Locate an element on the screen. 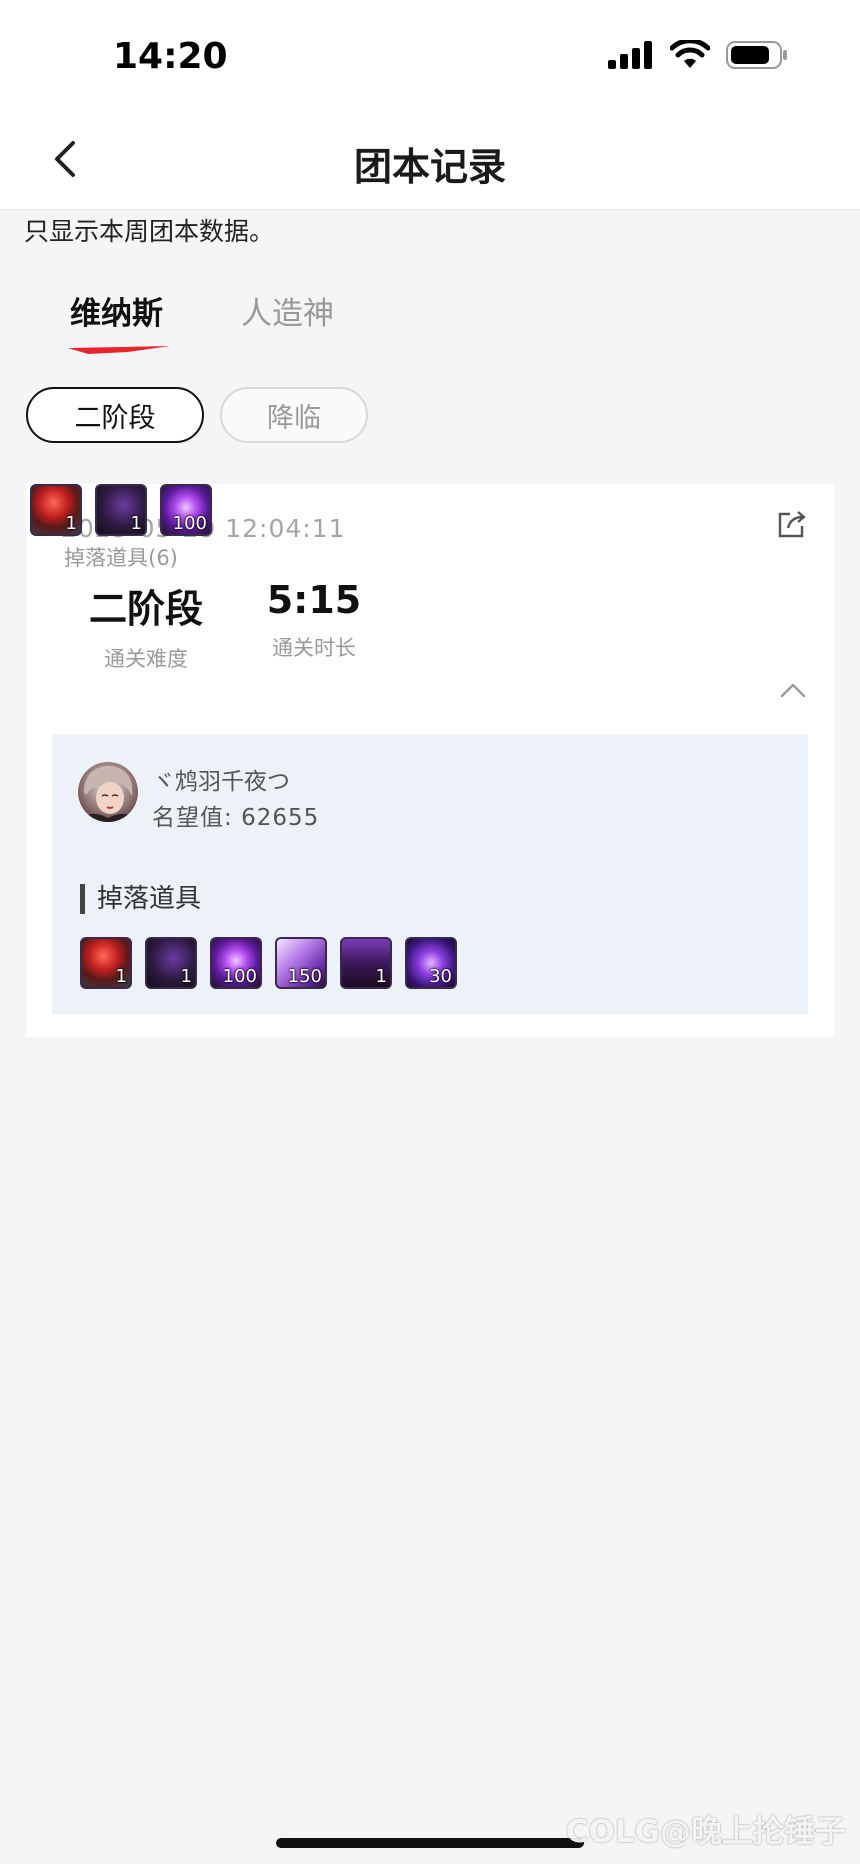 This screenshot has height=1864, width=860. drops-summary: 1 1 100 掉落道具(6) is located at coordinates (121, 528).